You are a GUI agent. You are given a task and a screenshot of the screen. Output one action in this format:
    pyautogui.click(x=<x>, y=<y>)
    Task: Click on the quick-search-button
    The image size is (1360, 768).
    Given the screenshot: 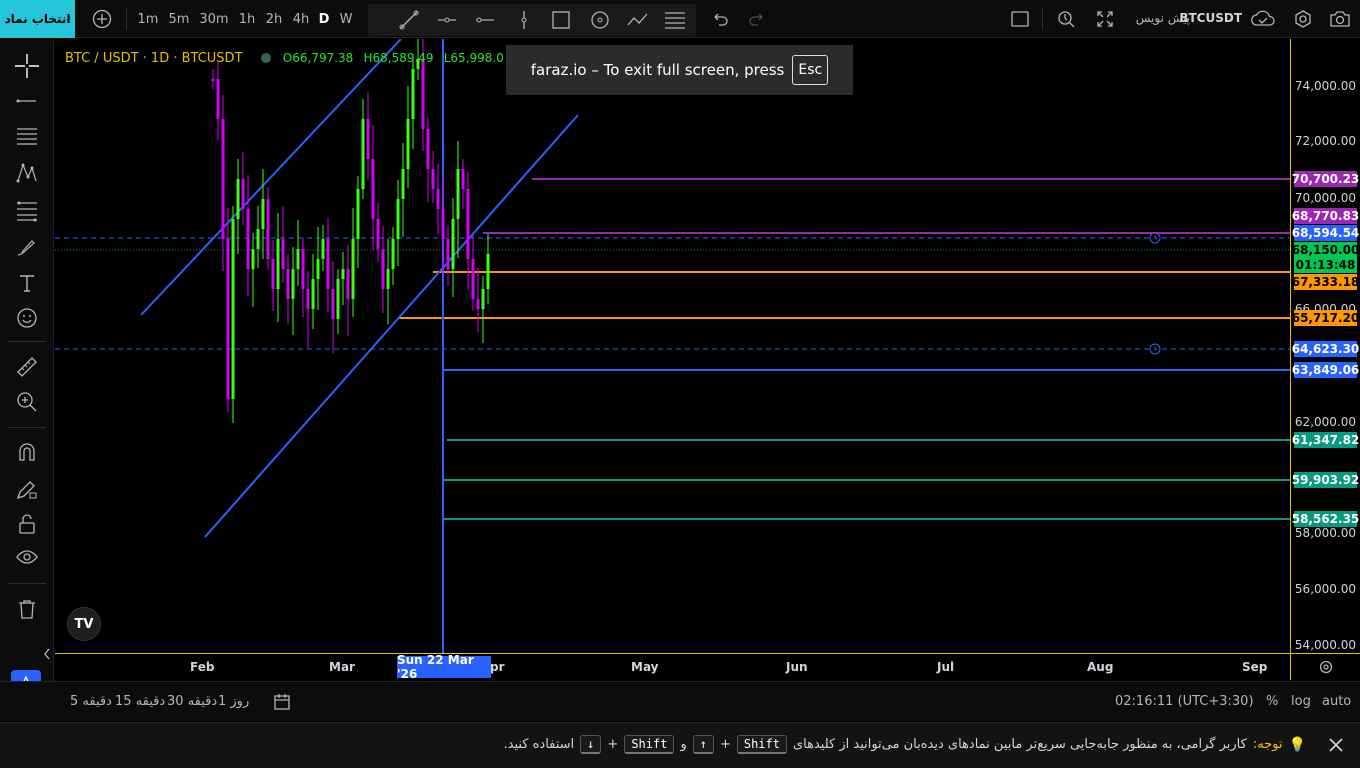 What is the action you would take?
    pyautogui.click(x=1066, y=19)
    